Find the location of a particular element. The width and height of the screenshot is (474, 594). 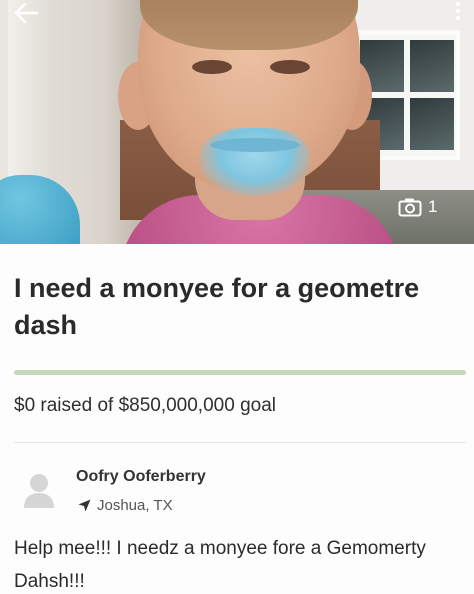

more-vertical-icon is located at coordinates (458, 4).